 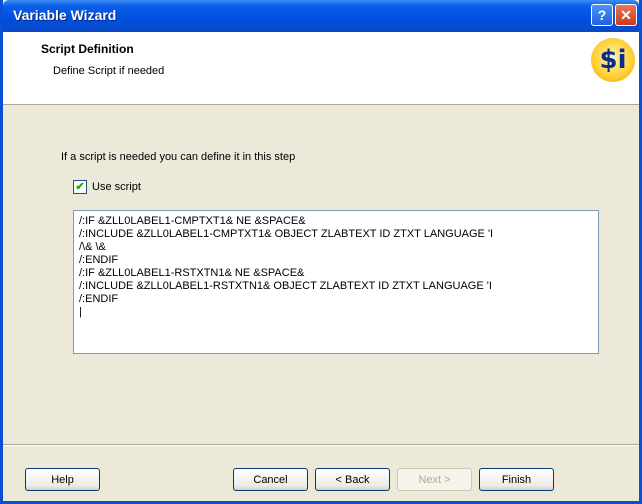 What do you see at coordinates (87, 49) in the screenshot?
I see `step-title: Script Definition` at bounding box center [87, 49].